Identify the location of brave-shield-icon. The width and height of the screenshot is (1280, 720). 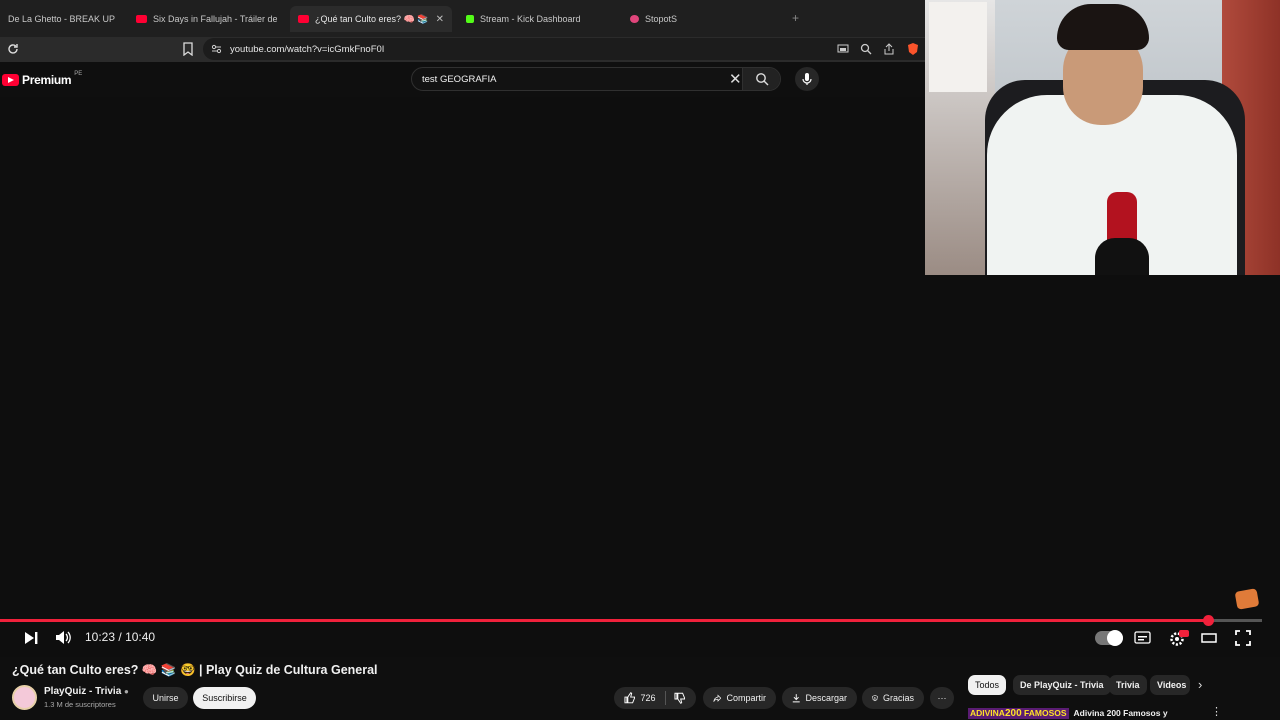
(913, 49).